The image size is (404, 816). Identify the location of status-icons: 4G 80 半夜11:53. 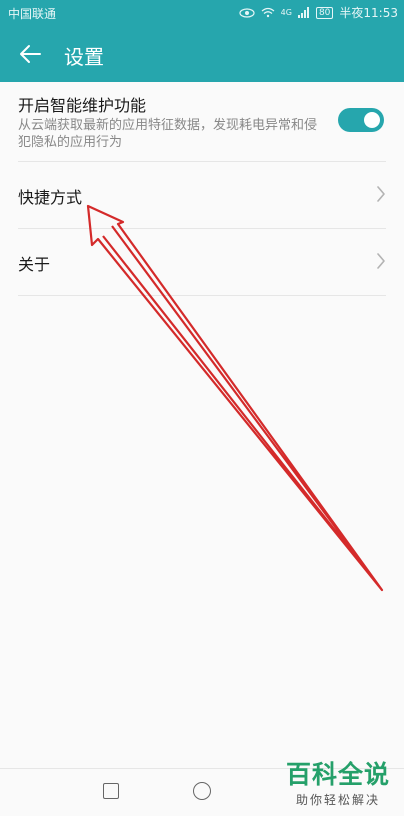
(318, 12).